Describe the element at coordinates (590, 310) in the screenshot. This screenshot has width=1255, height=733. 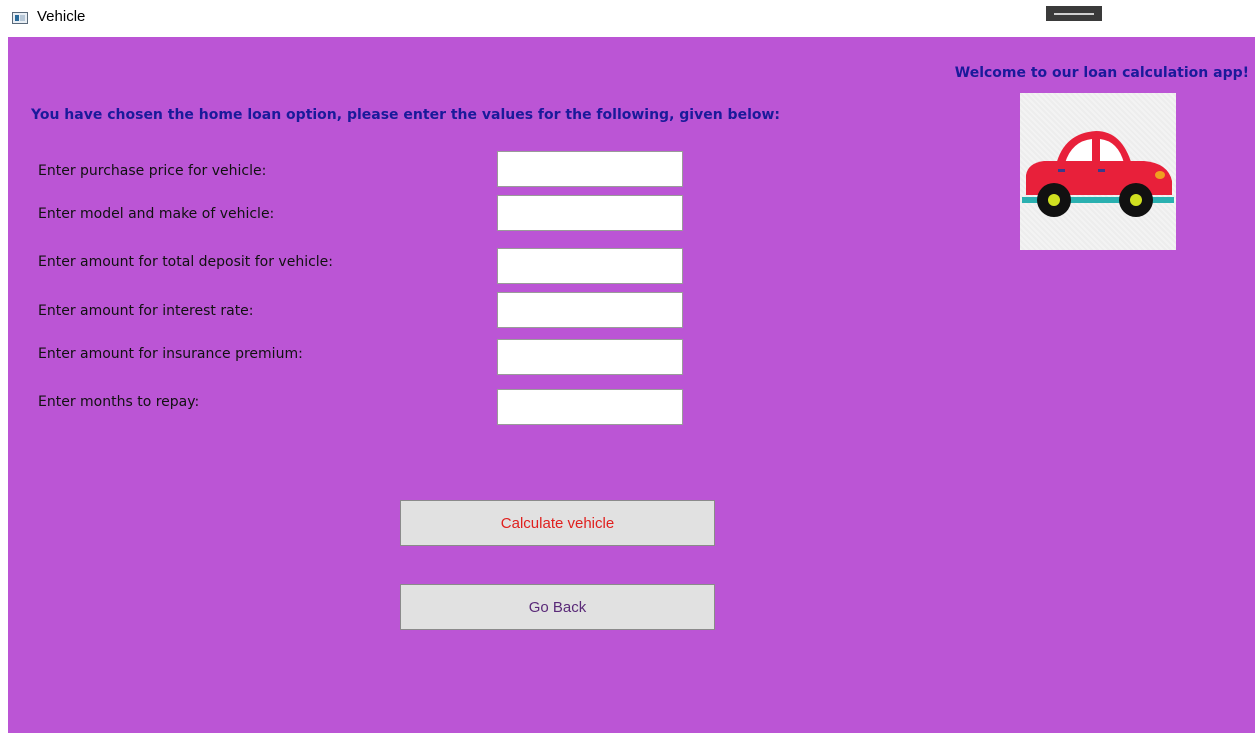
I see `interest-rate-input` at that location.